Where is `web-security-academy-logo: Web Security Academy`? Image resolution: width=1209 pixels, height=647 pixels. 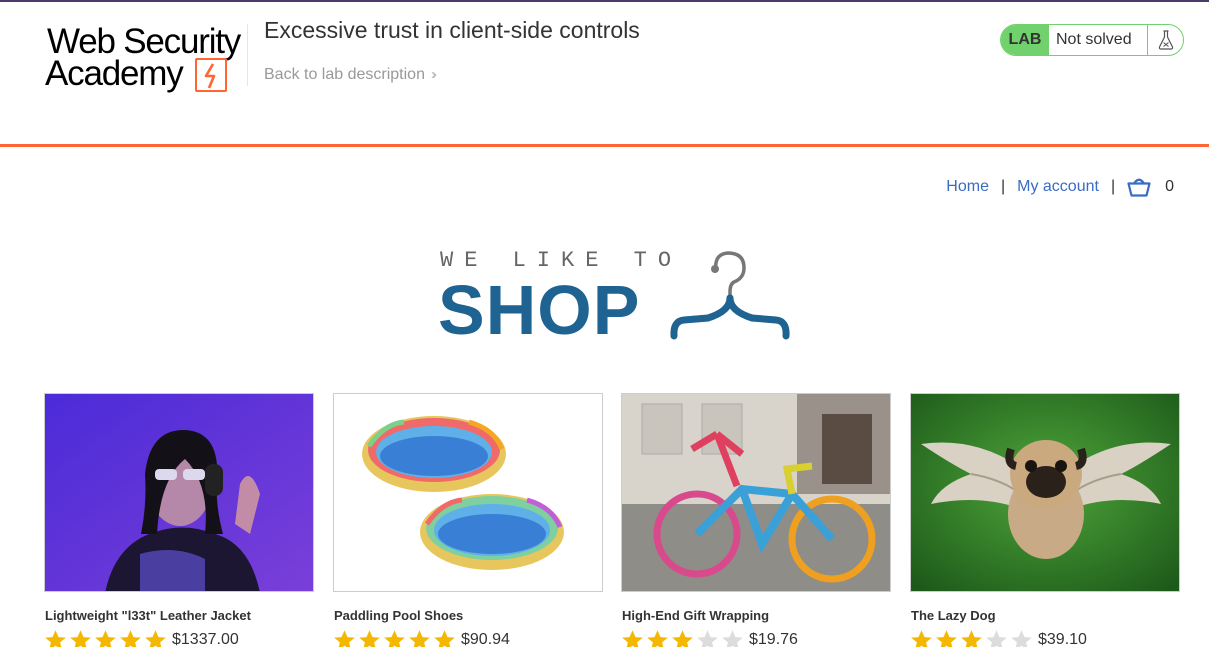
web-security-academy-logo: Web Security Academy is located at coordinates (145, 59).